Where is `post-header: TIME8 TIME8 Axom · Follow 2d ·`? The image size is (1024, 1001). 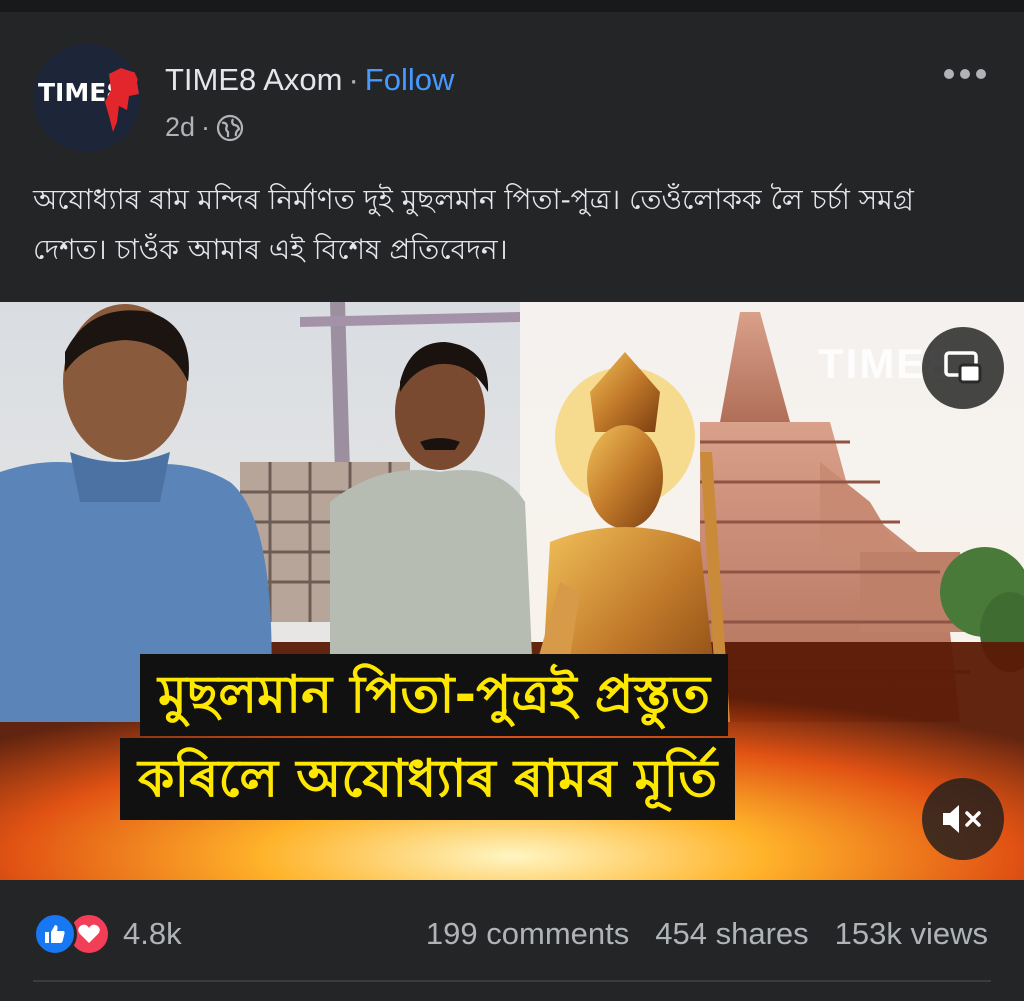 post-header: TIME8 TIME8 Axom · Follow 2d · is located at coordinates (512, 87).